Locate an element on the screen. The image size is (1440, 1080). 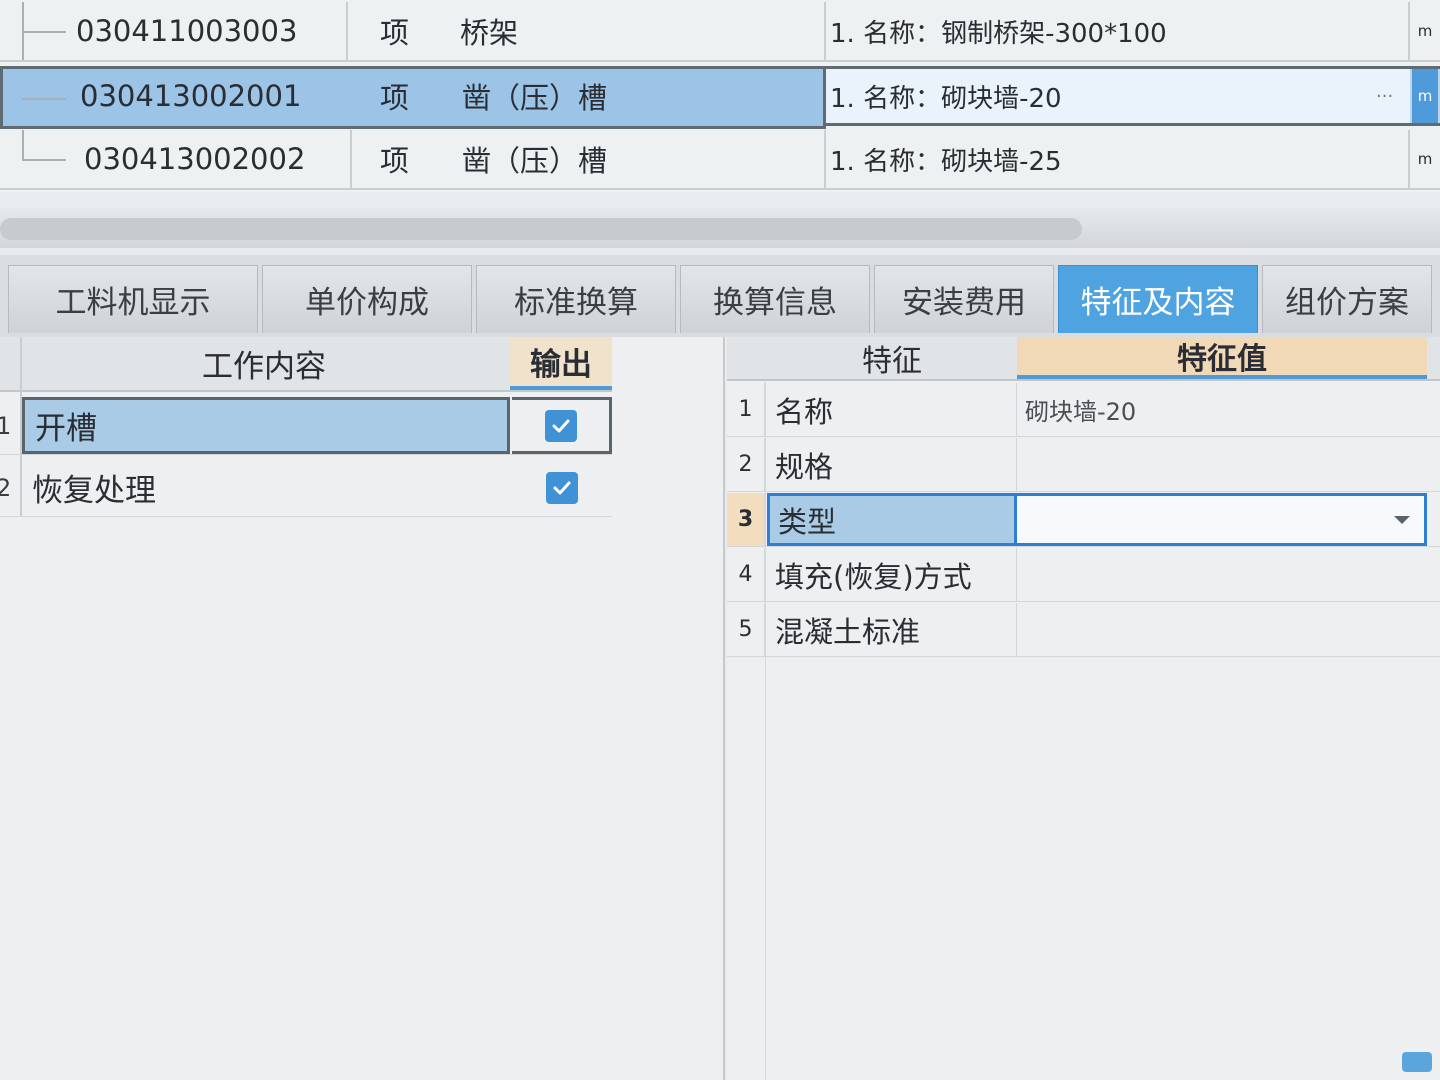
tab-labor-material-machine: 工料机显示 is located at coordinates (133, 299).